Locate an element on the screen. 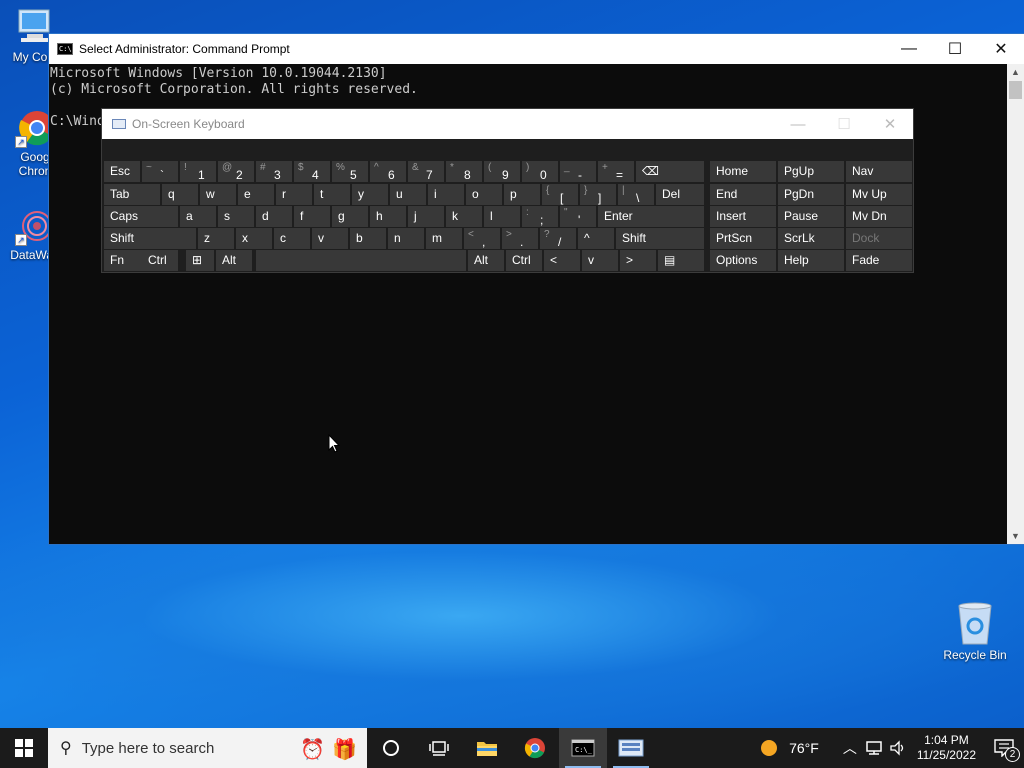  key-8: * 8 is located at coordinates (464, 171).